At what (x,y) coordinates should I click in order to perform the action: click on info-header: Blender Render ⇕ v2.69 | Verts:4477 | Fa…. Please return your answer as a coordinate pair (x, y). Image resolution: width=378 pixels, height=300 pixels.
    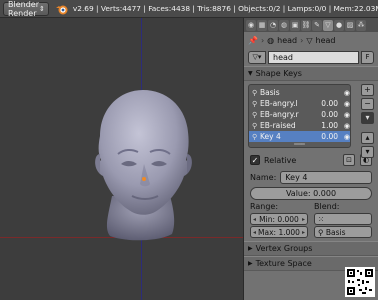
    Looking at the image, I should click on (189, 9).